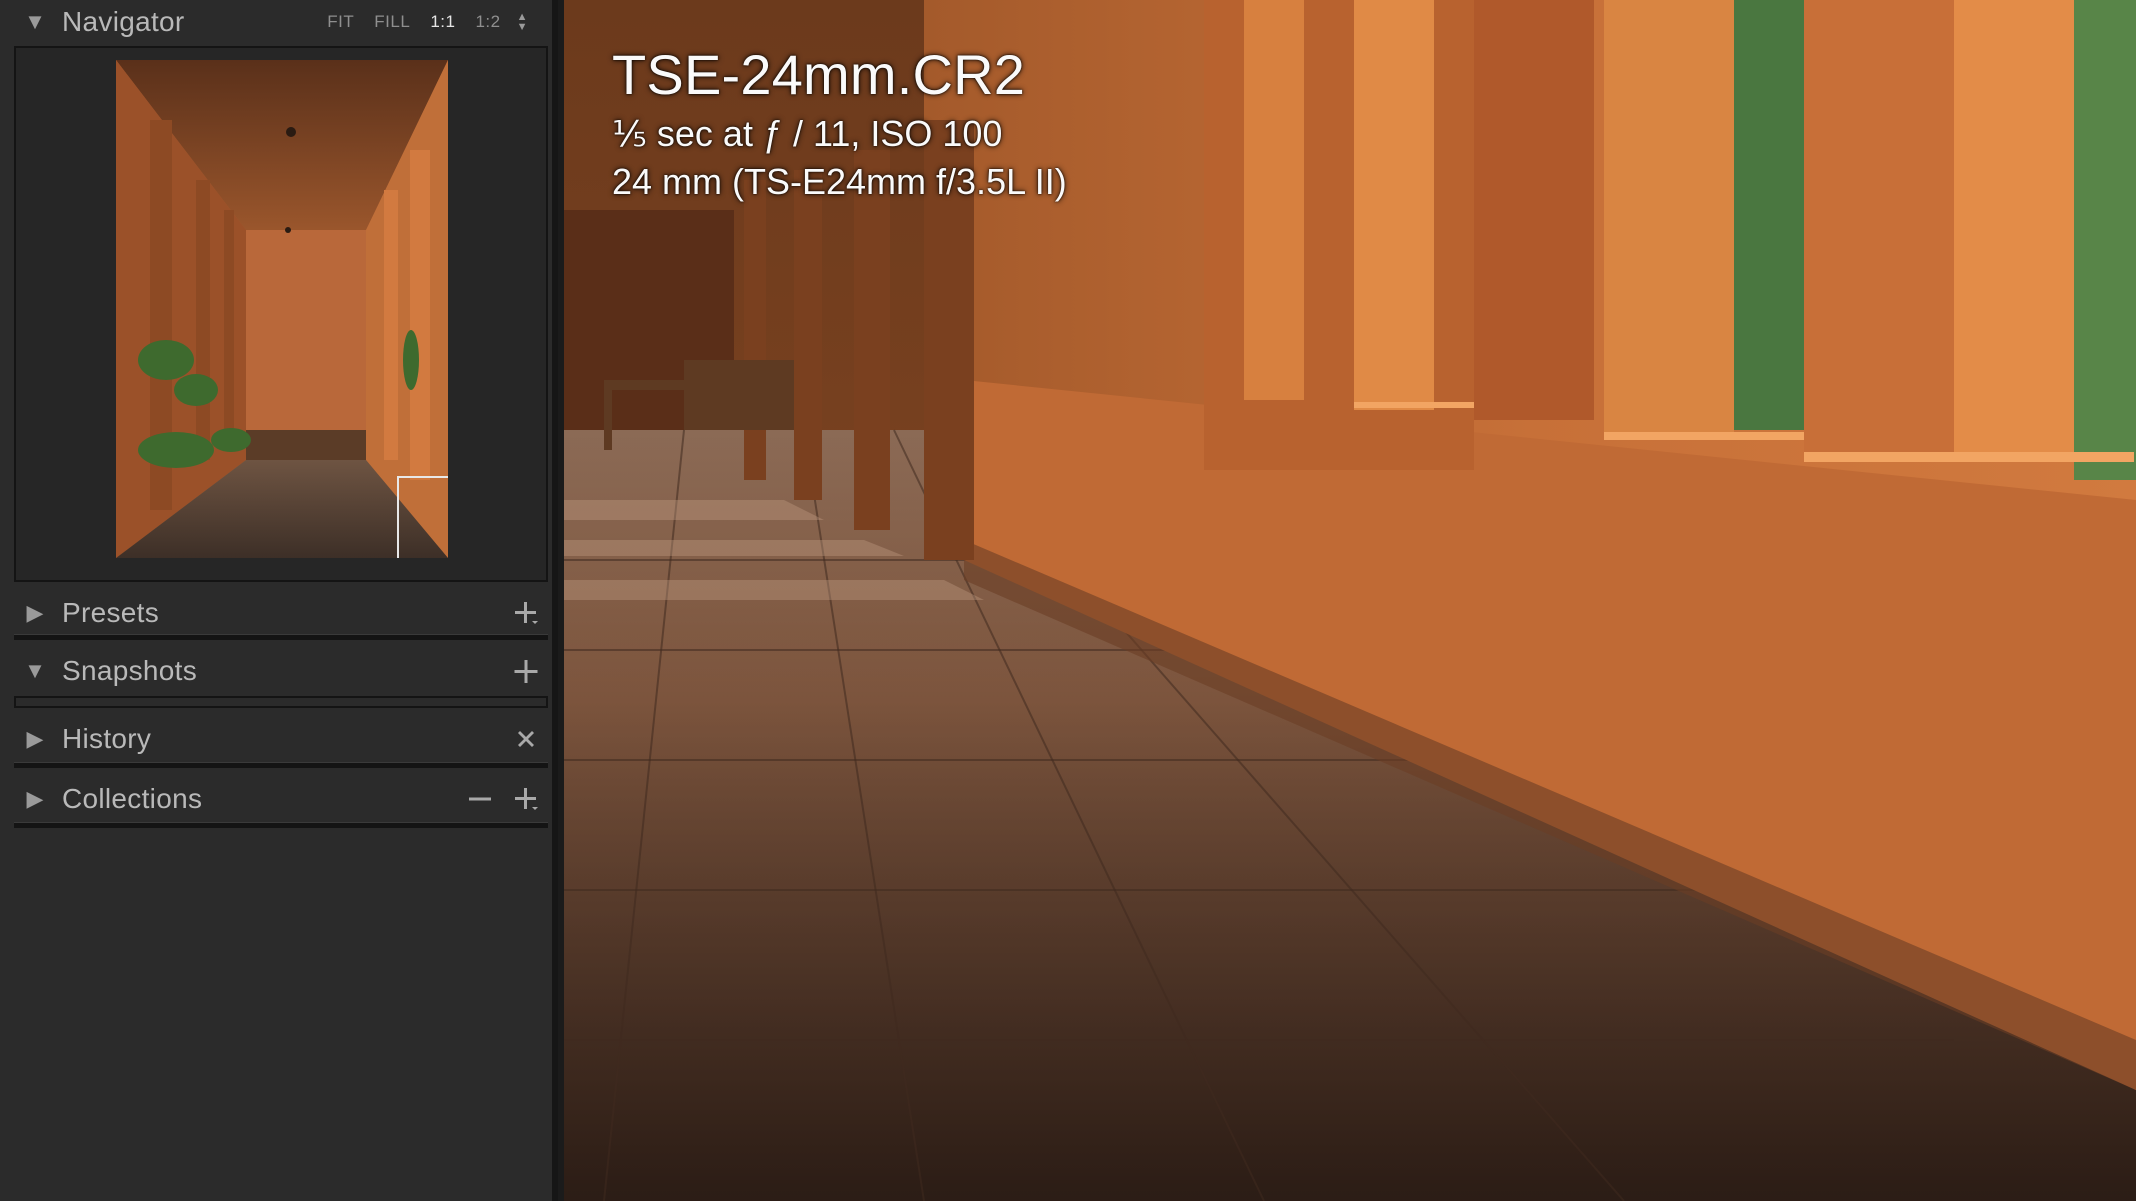 This screenshot has width=2136, height=1201. I want to click on zoom-stepper-icon: ▲ ▼, so click(524, 22).